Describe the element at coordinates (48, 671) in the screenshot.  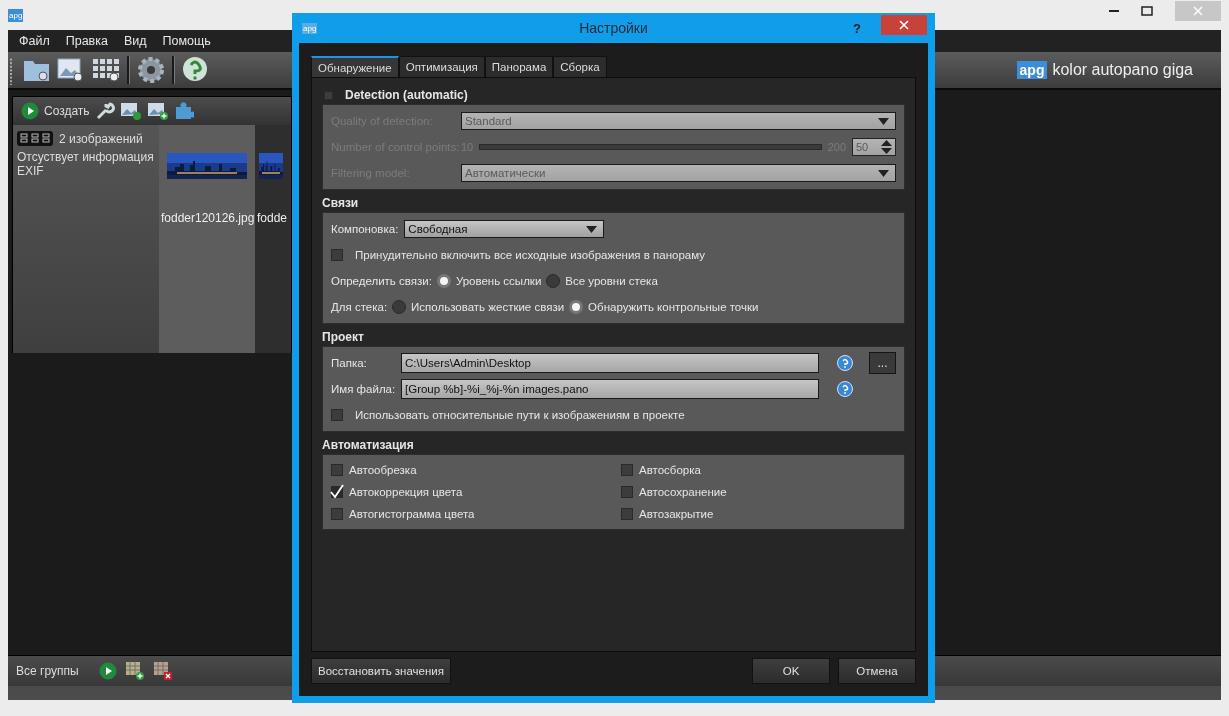
I see `all-groups-label: Все группы` at that location.